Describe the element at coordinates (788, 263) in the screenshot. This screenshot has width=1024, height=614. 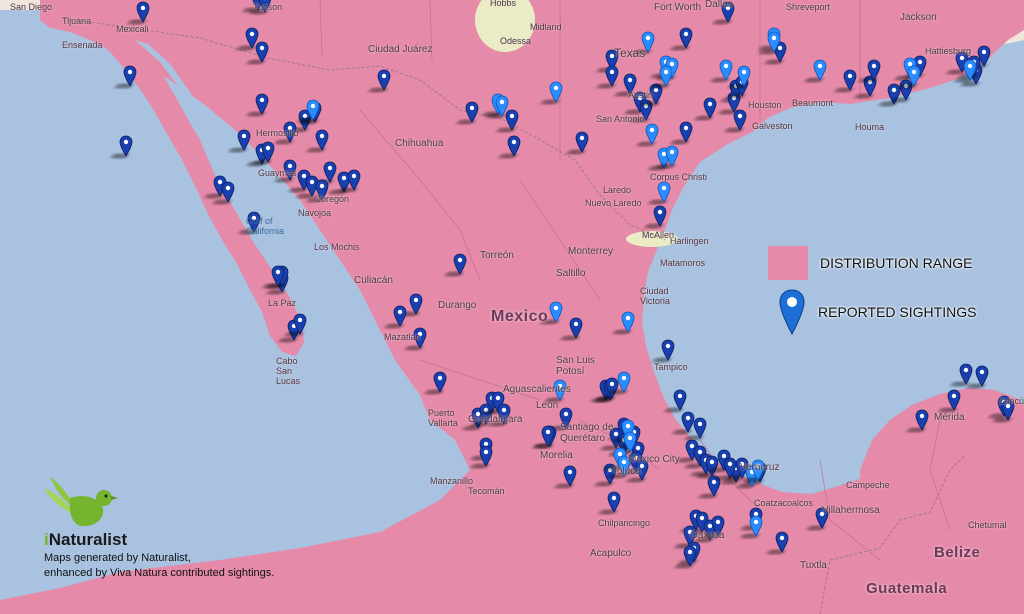
I see `legend-range-swatch` at that location.